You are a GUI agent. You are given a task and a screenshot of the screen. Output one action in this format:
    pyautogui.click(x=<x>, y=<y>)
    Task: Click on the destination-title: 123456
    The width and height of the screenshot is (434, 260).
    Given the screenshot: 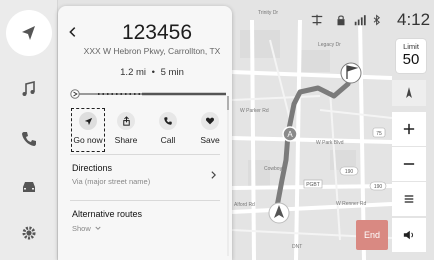 What is the action you would take?
    pyautogui.click(x=157, y=32)
    